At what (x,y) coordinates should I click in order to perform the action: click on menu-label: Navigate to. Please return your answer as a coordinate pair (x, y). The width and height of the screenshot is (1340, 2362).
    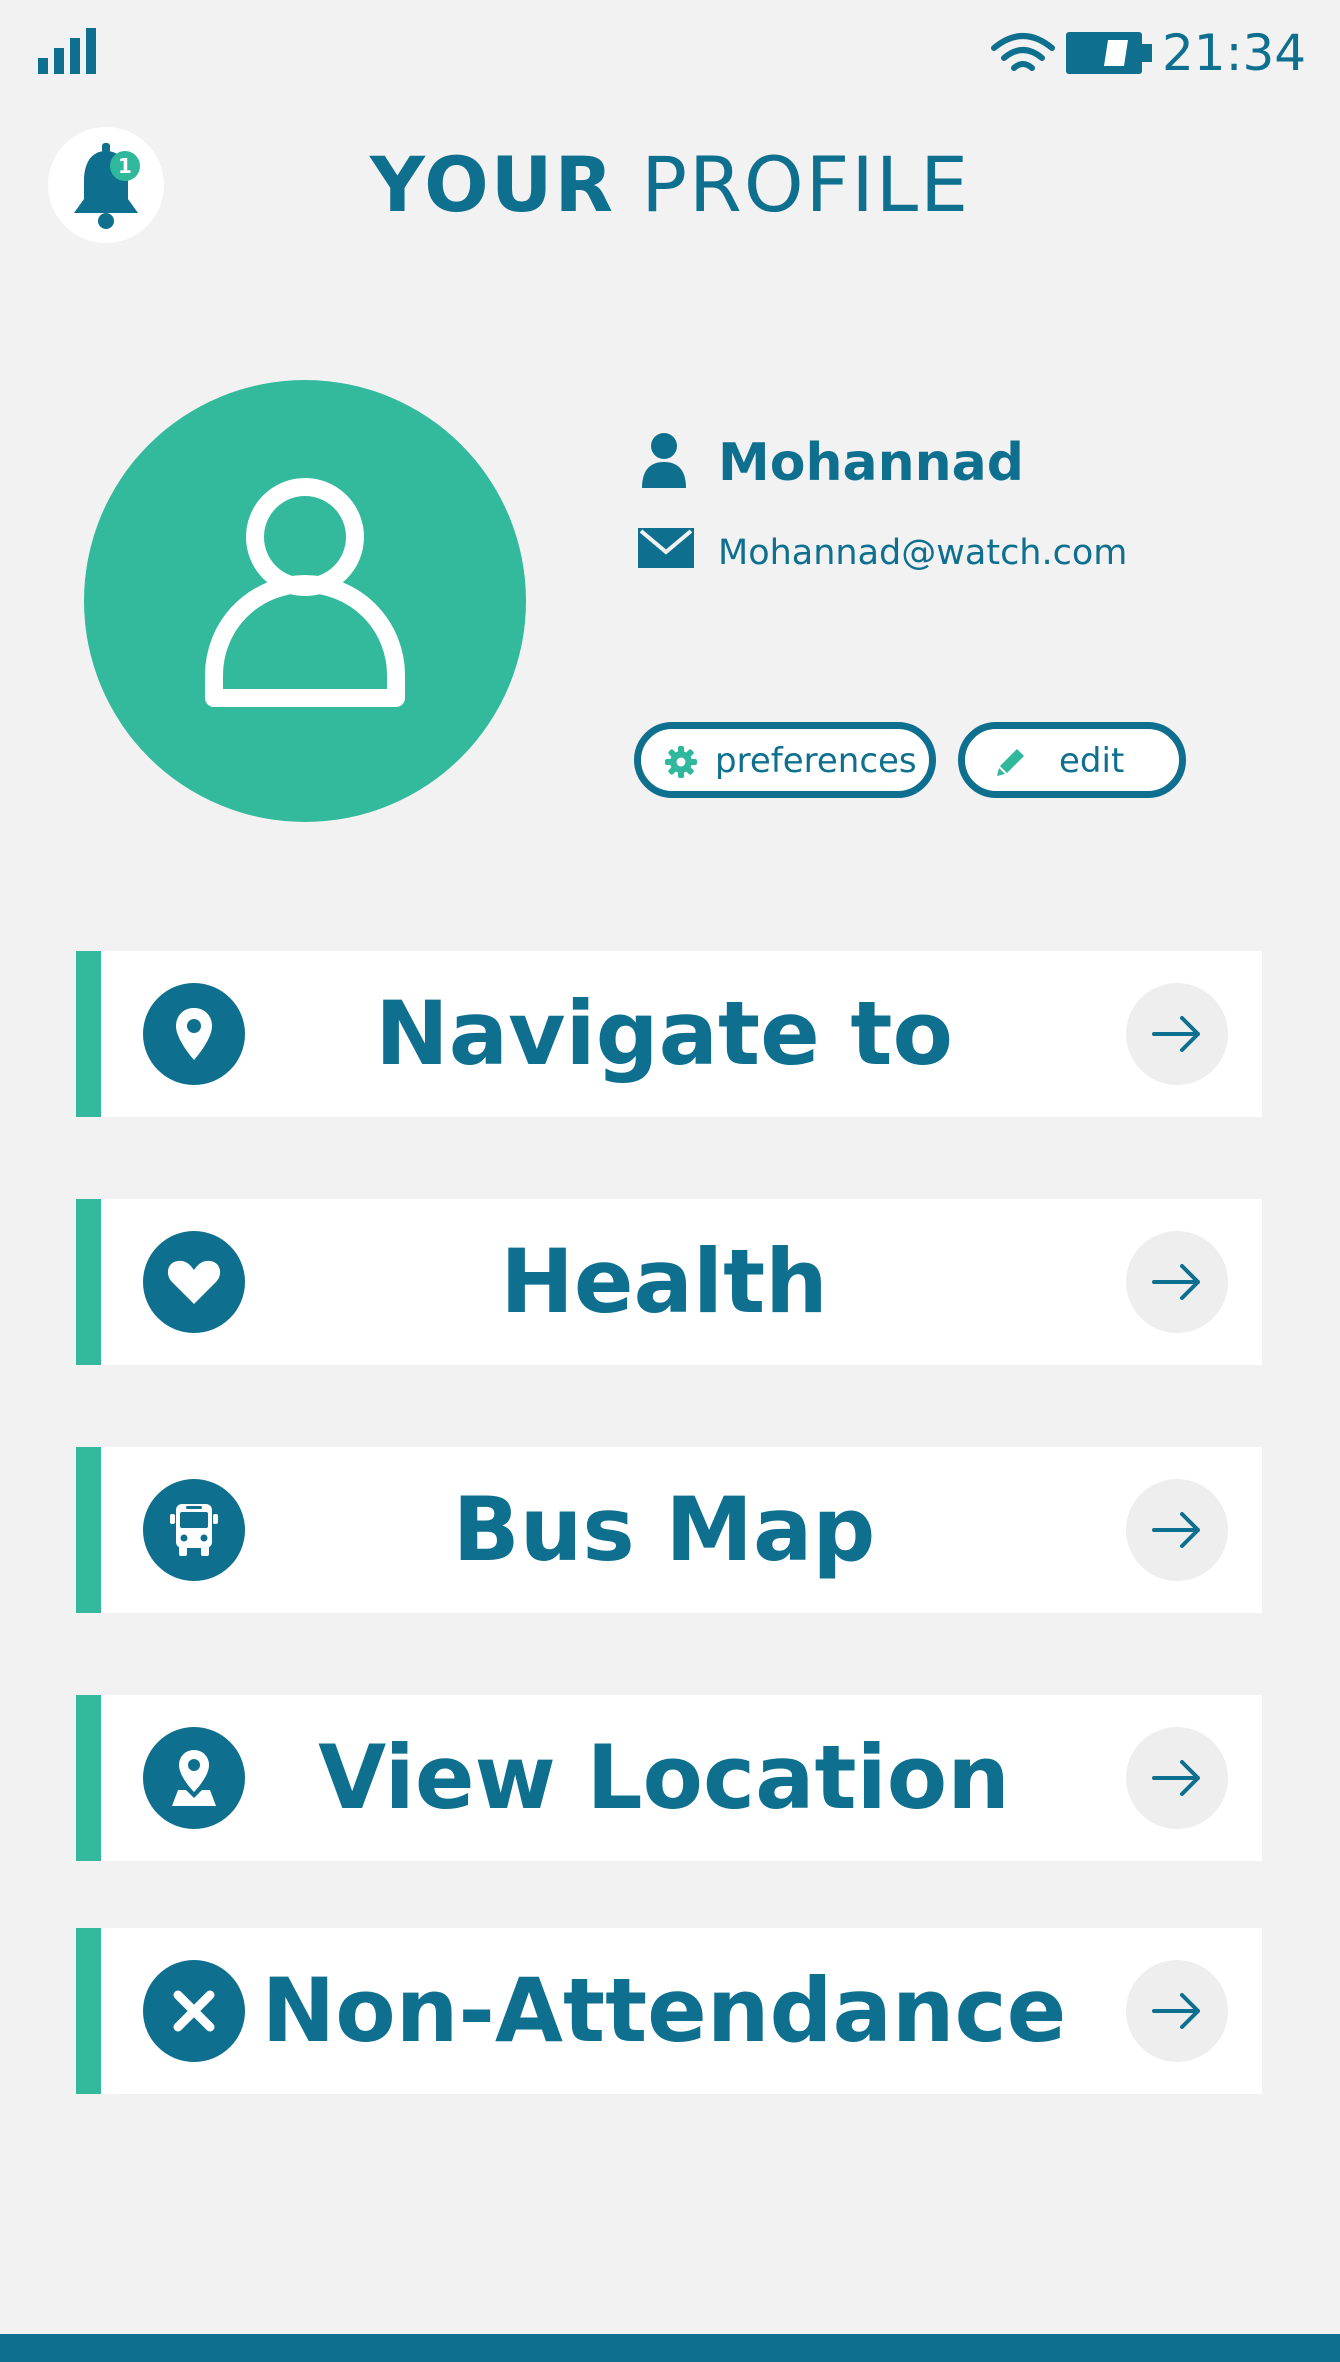
    Looking at the image, I should click on (664, 1033).